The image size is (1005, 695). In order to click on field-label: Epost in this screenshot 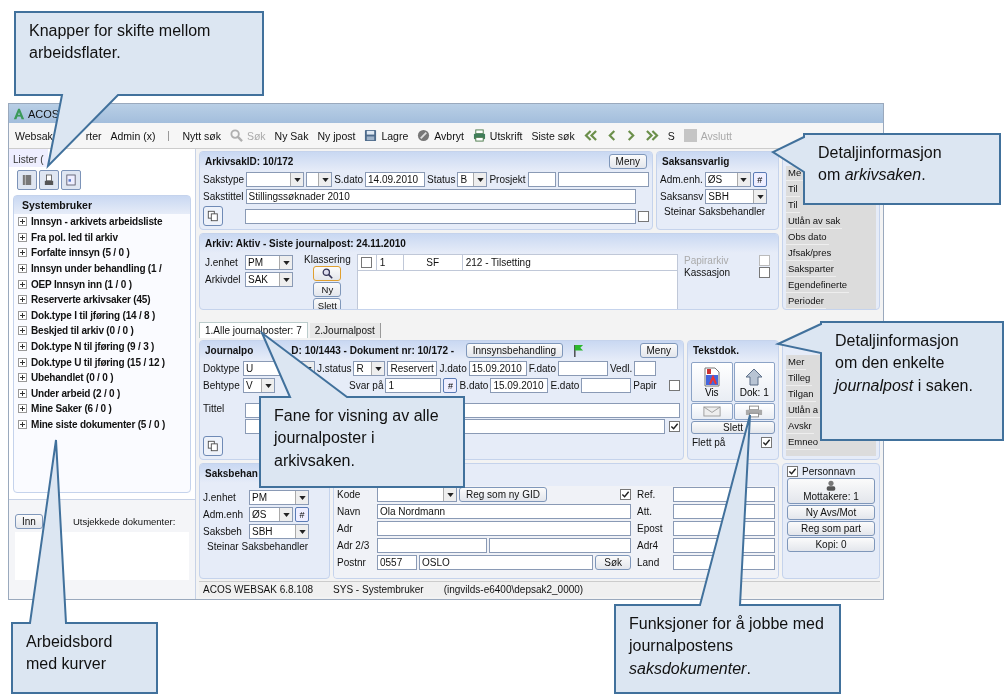, I will do `click(650, 528)`.